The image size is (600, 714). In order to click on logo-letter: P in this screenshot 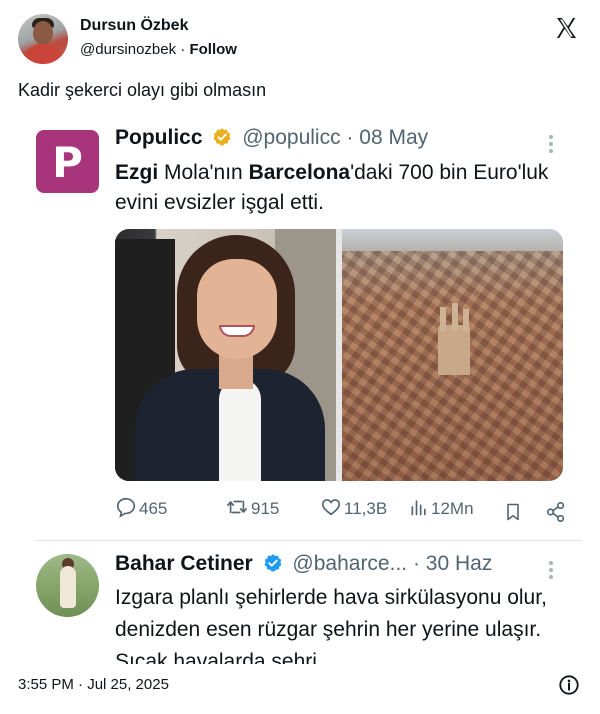, I will do `click(67, 162)`.